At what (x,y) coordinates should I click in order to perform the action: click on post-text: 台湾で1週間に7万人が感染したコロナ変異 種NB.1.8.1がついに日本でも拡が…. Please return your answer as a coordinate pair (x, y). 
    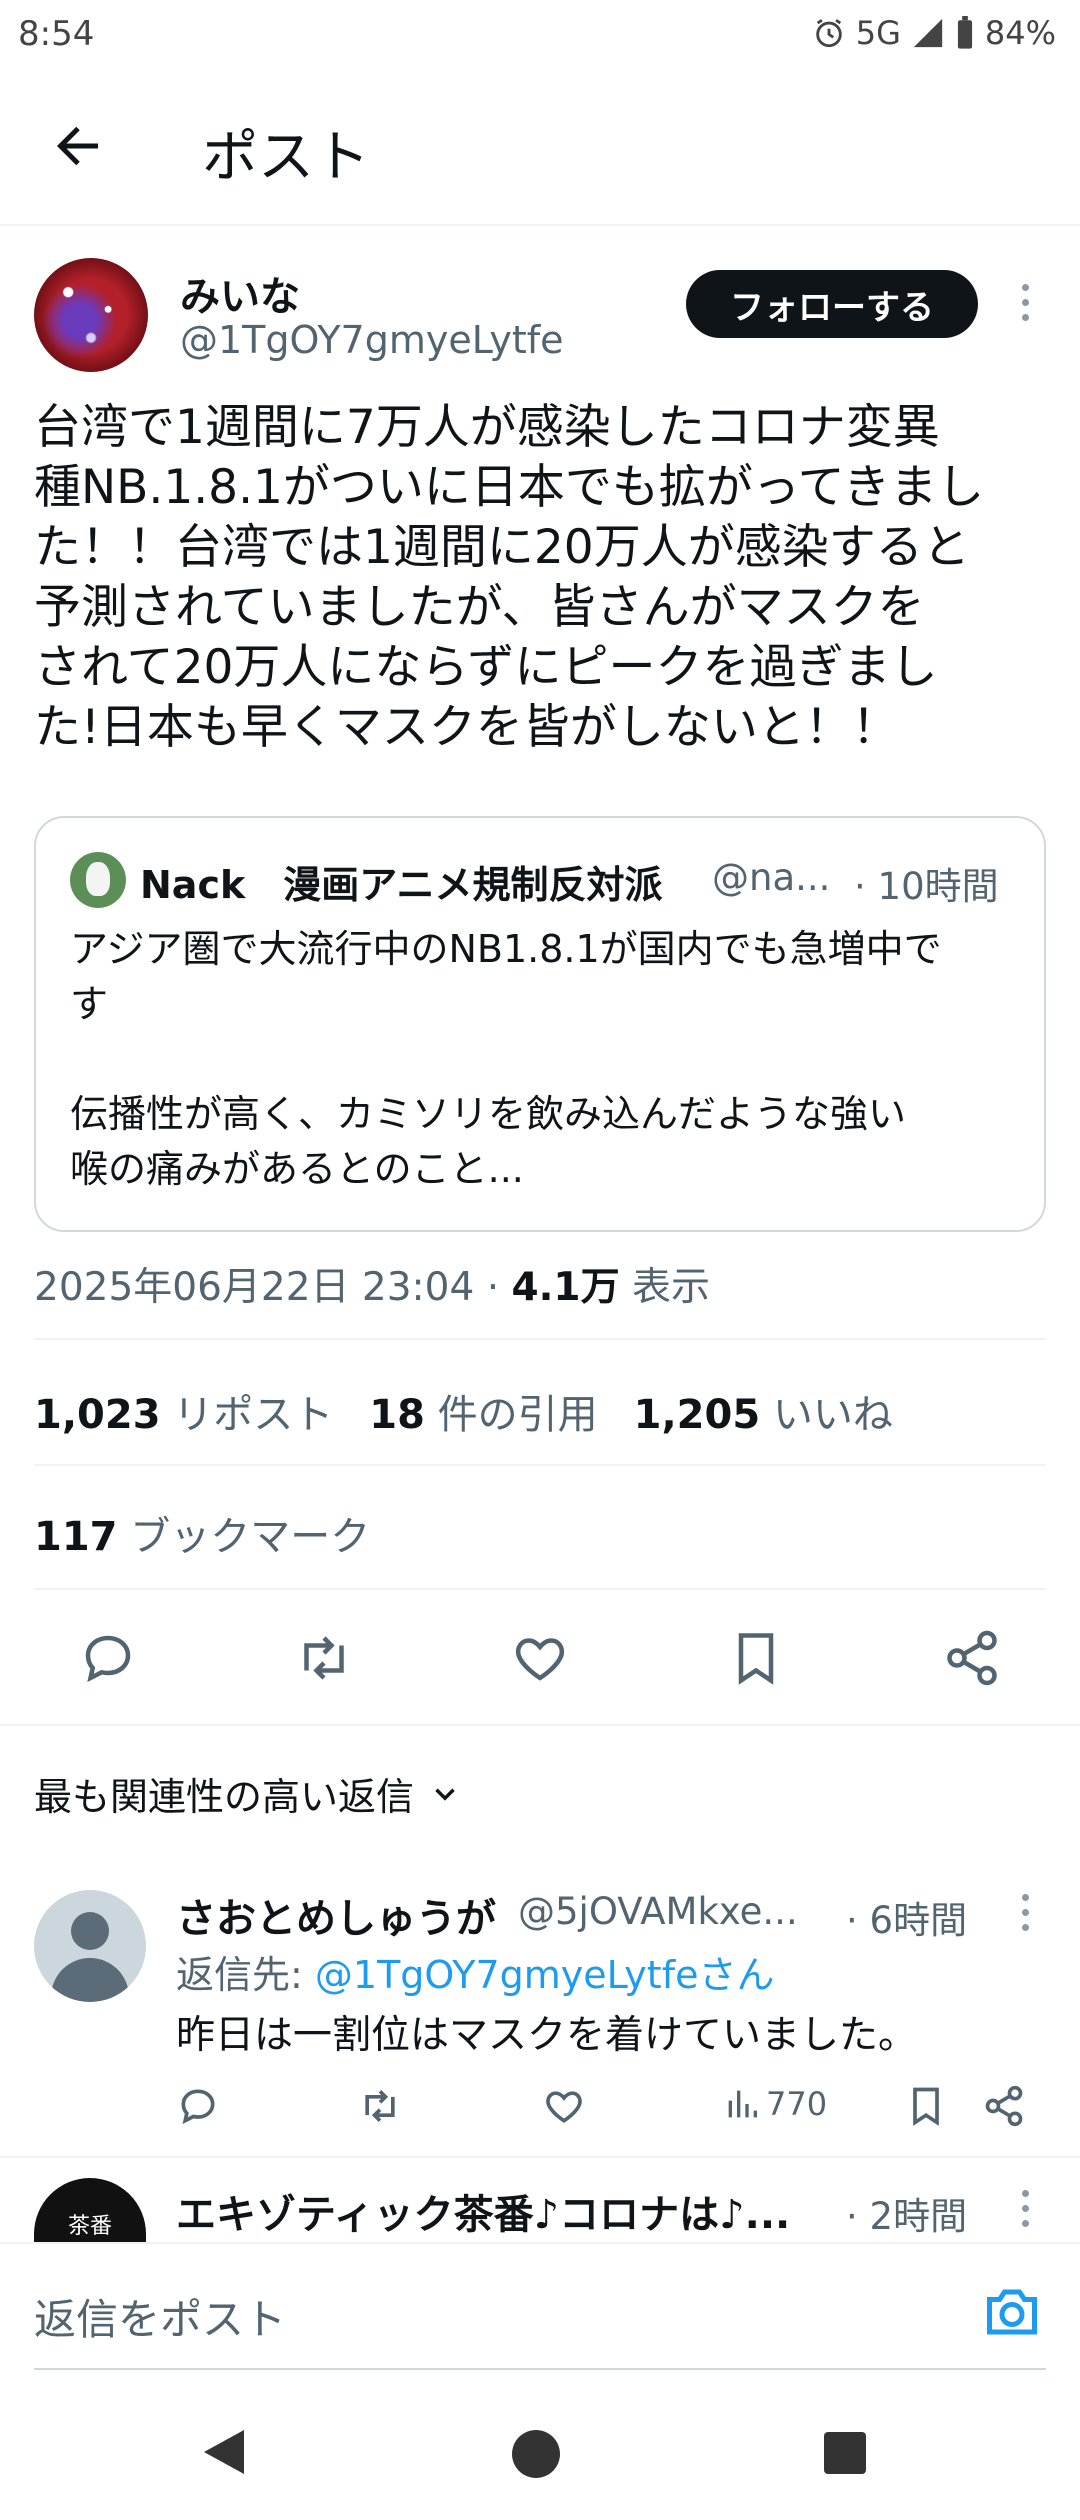
    Looking at the image, I should click on (509, 577).